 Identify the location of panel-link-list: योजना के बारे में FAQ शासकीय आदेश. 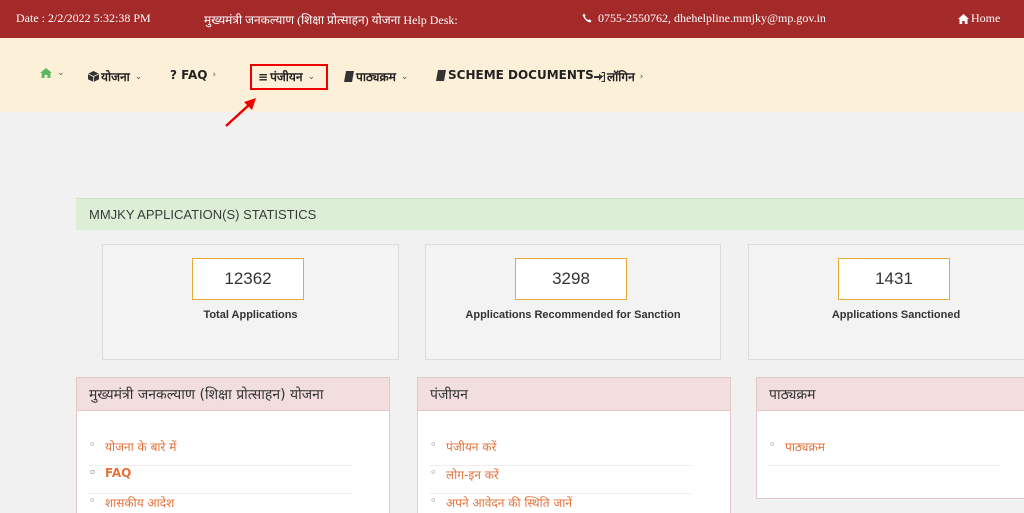
(220, 475).